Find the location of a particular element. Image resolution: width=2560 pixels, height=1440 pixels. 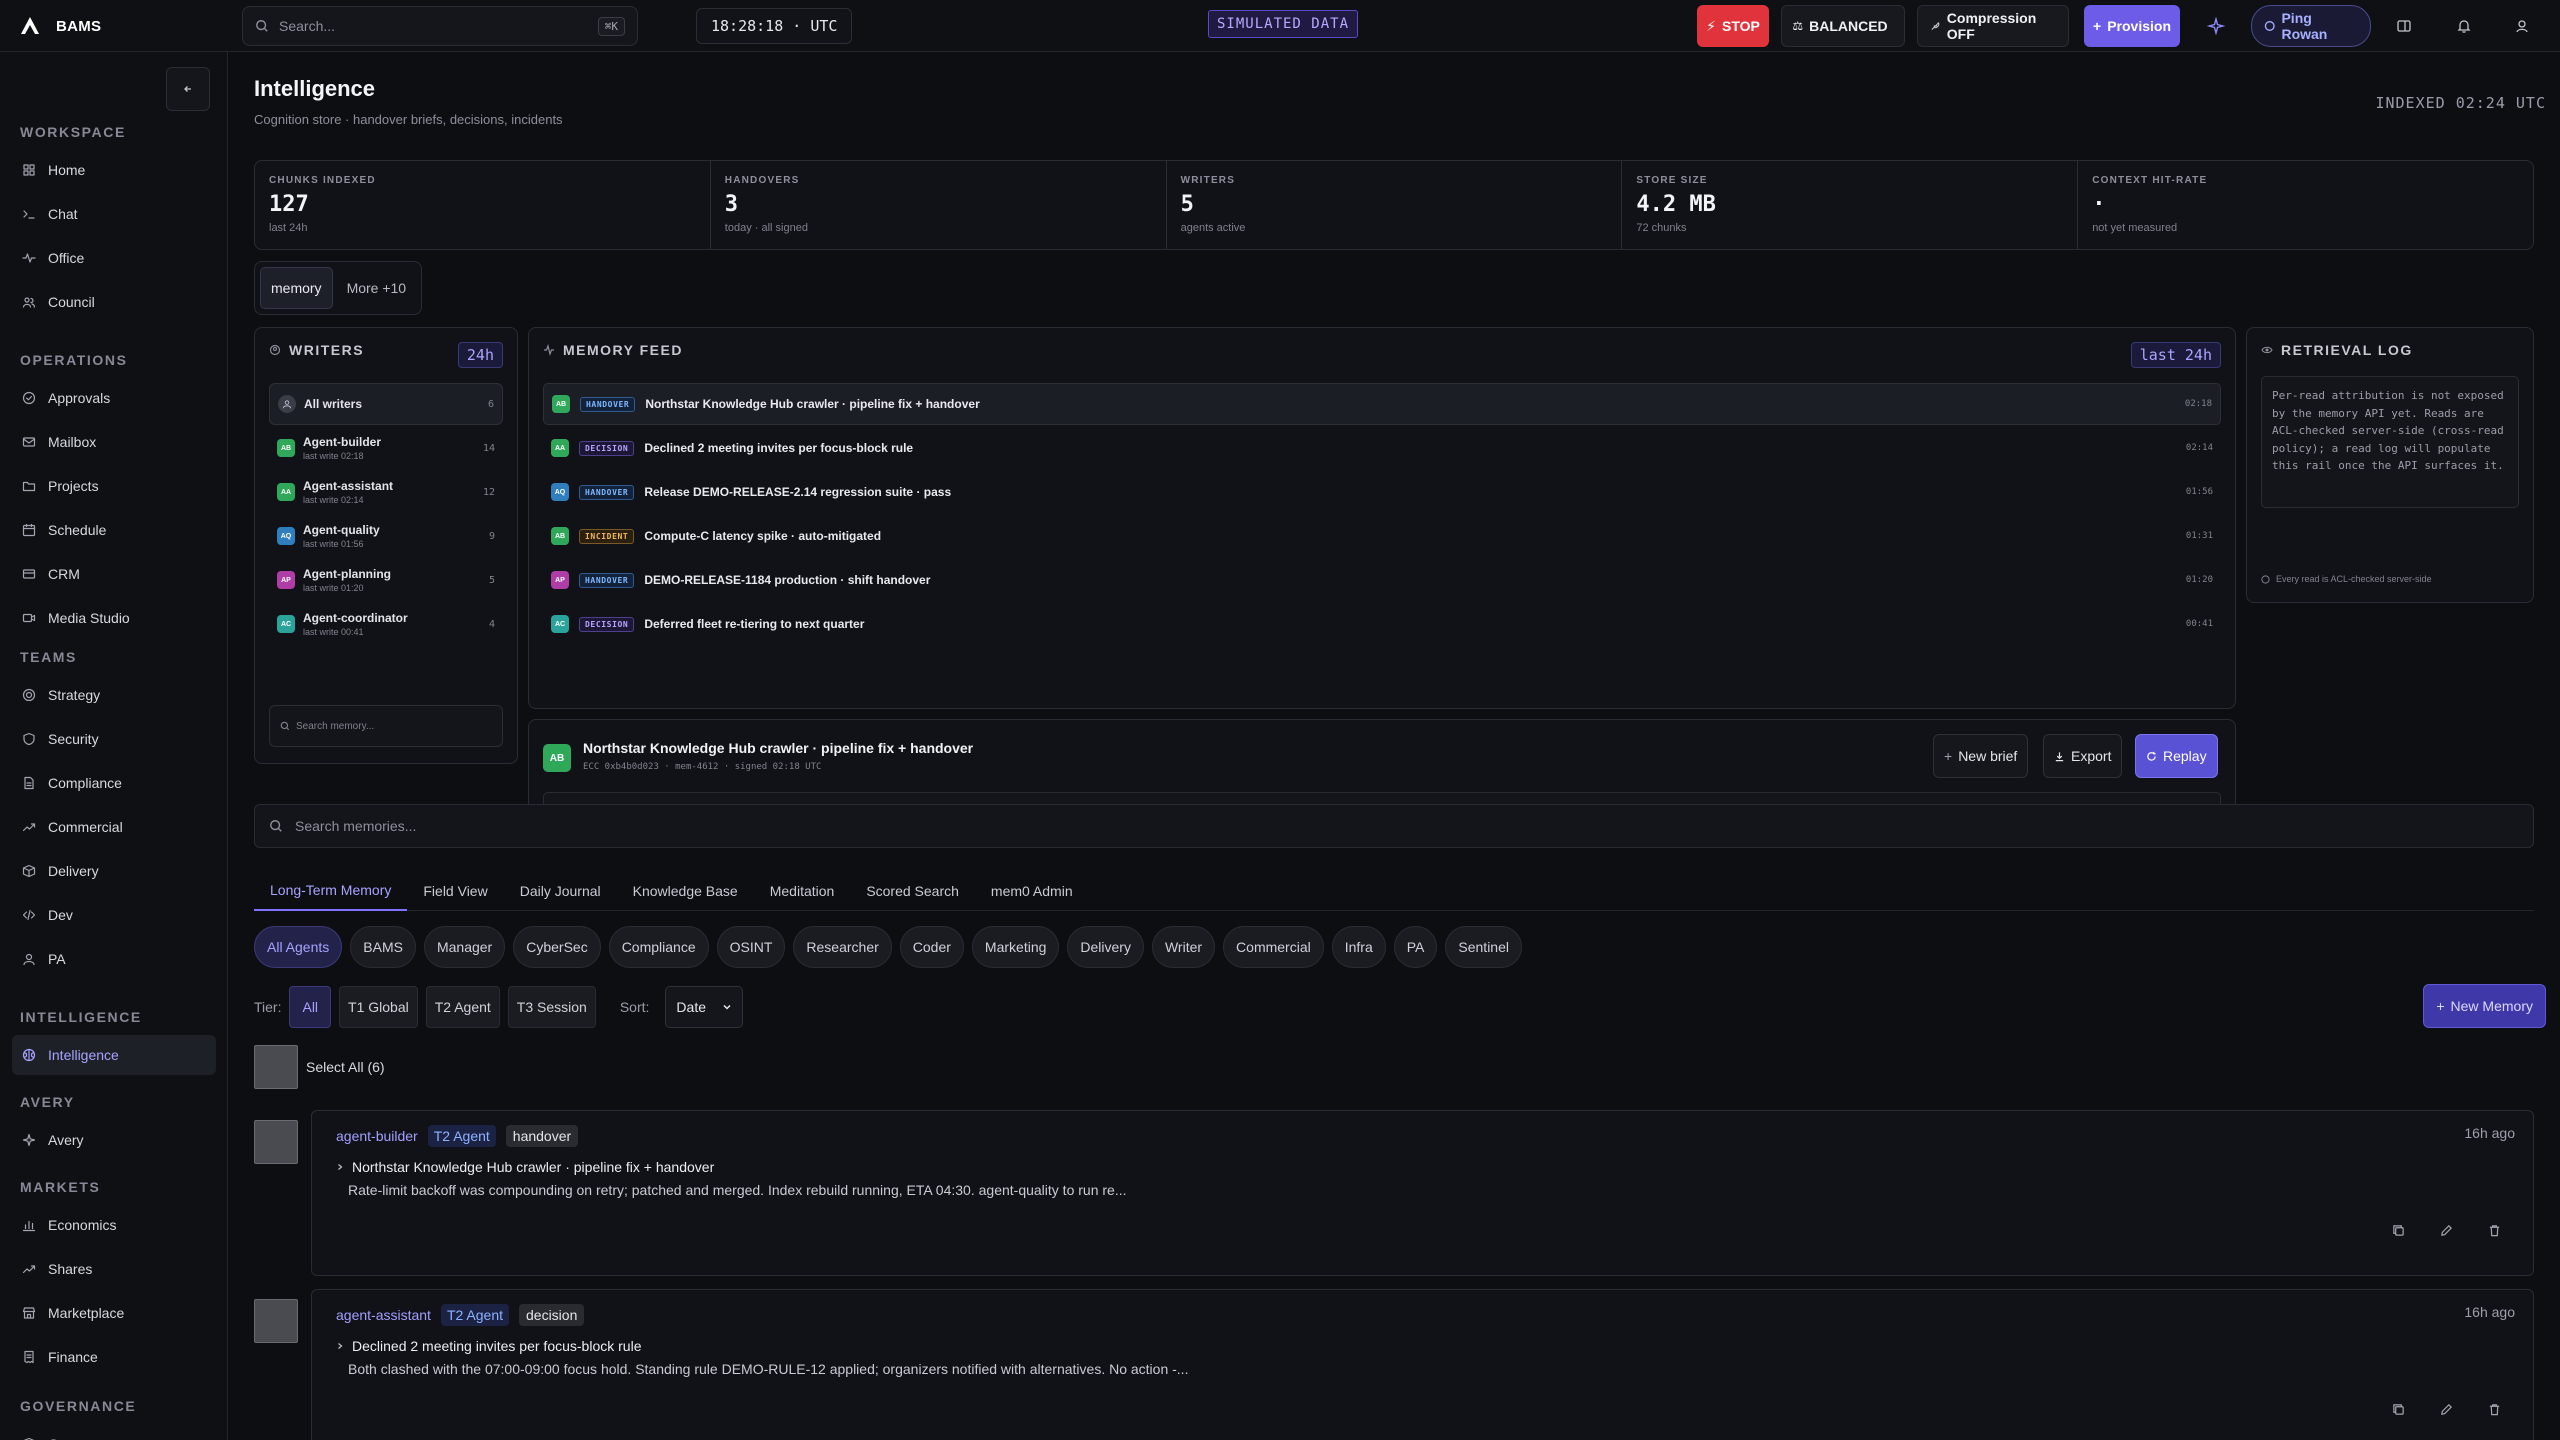

select-all-checkbox is located at coordinates (276, 1067).